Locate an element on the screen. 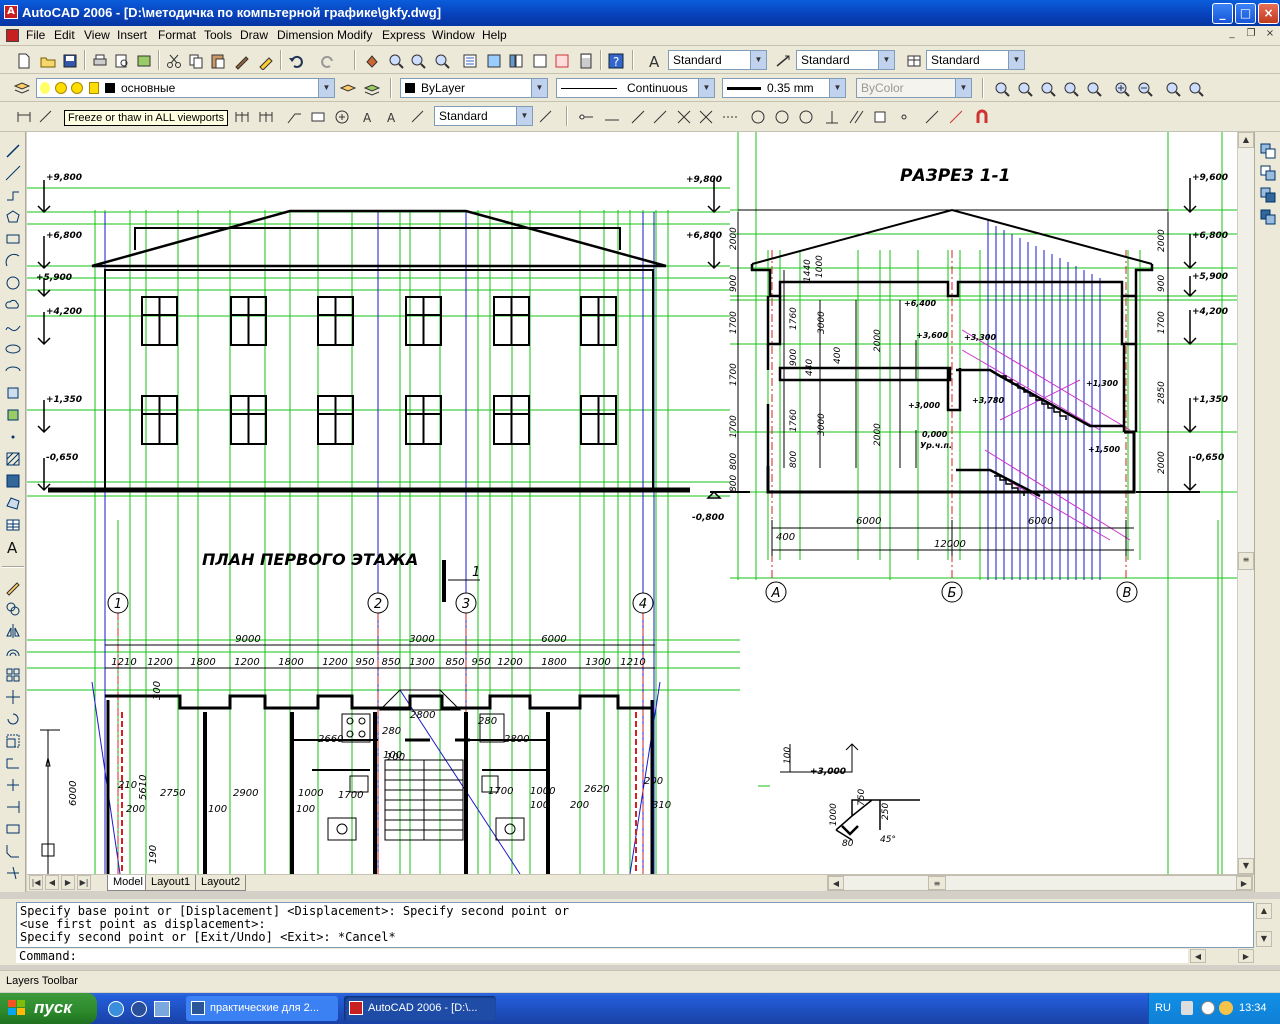 This screenshot has height=1024, width=1280. snap-node-icon is located at coordinates (903, 116).